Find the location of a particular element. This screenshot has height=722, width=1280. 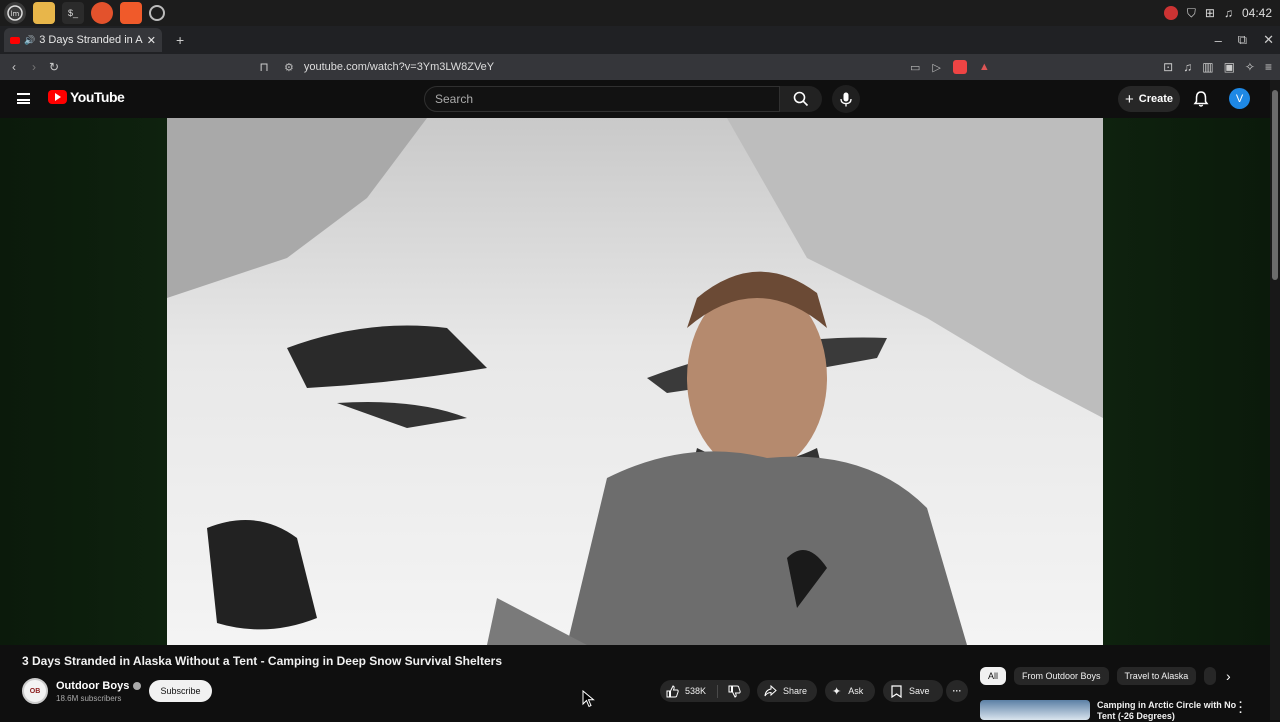

new-tab-button: + is located at coordinates (180, 40).